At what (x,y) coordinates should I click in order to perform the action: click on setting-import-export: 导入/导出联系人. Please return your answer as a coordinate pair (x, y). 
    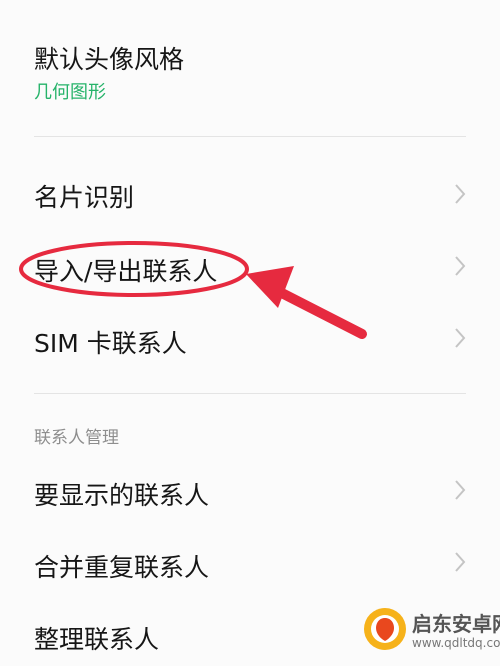
    Looking at the image, I should click on (250, 266).